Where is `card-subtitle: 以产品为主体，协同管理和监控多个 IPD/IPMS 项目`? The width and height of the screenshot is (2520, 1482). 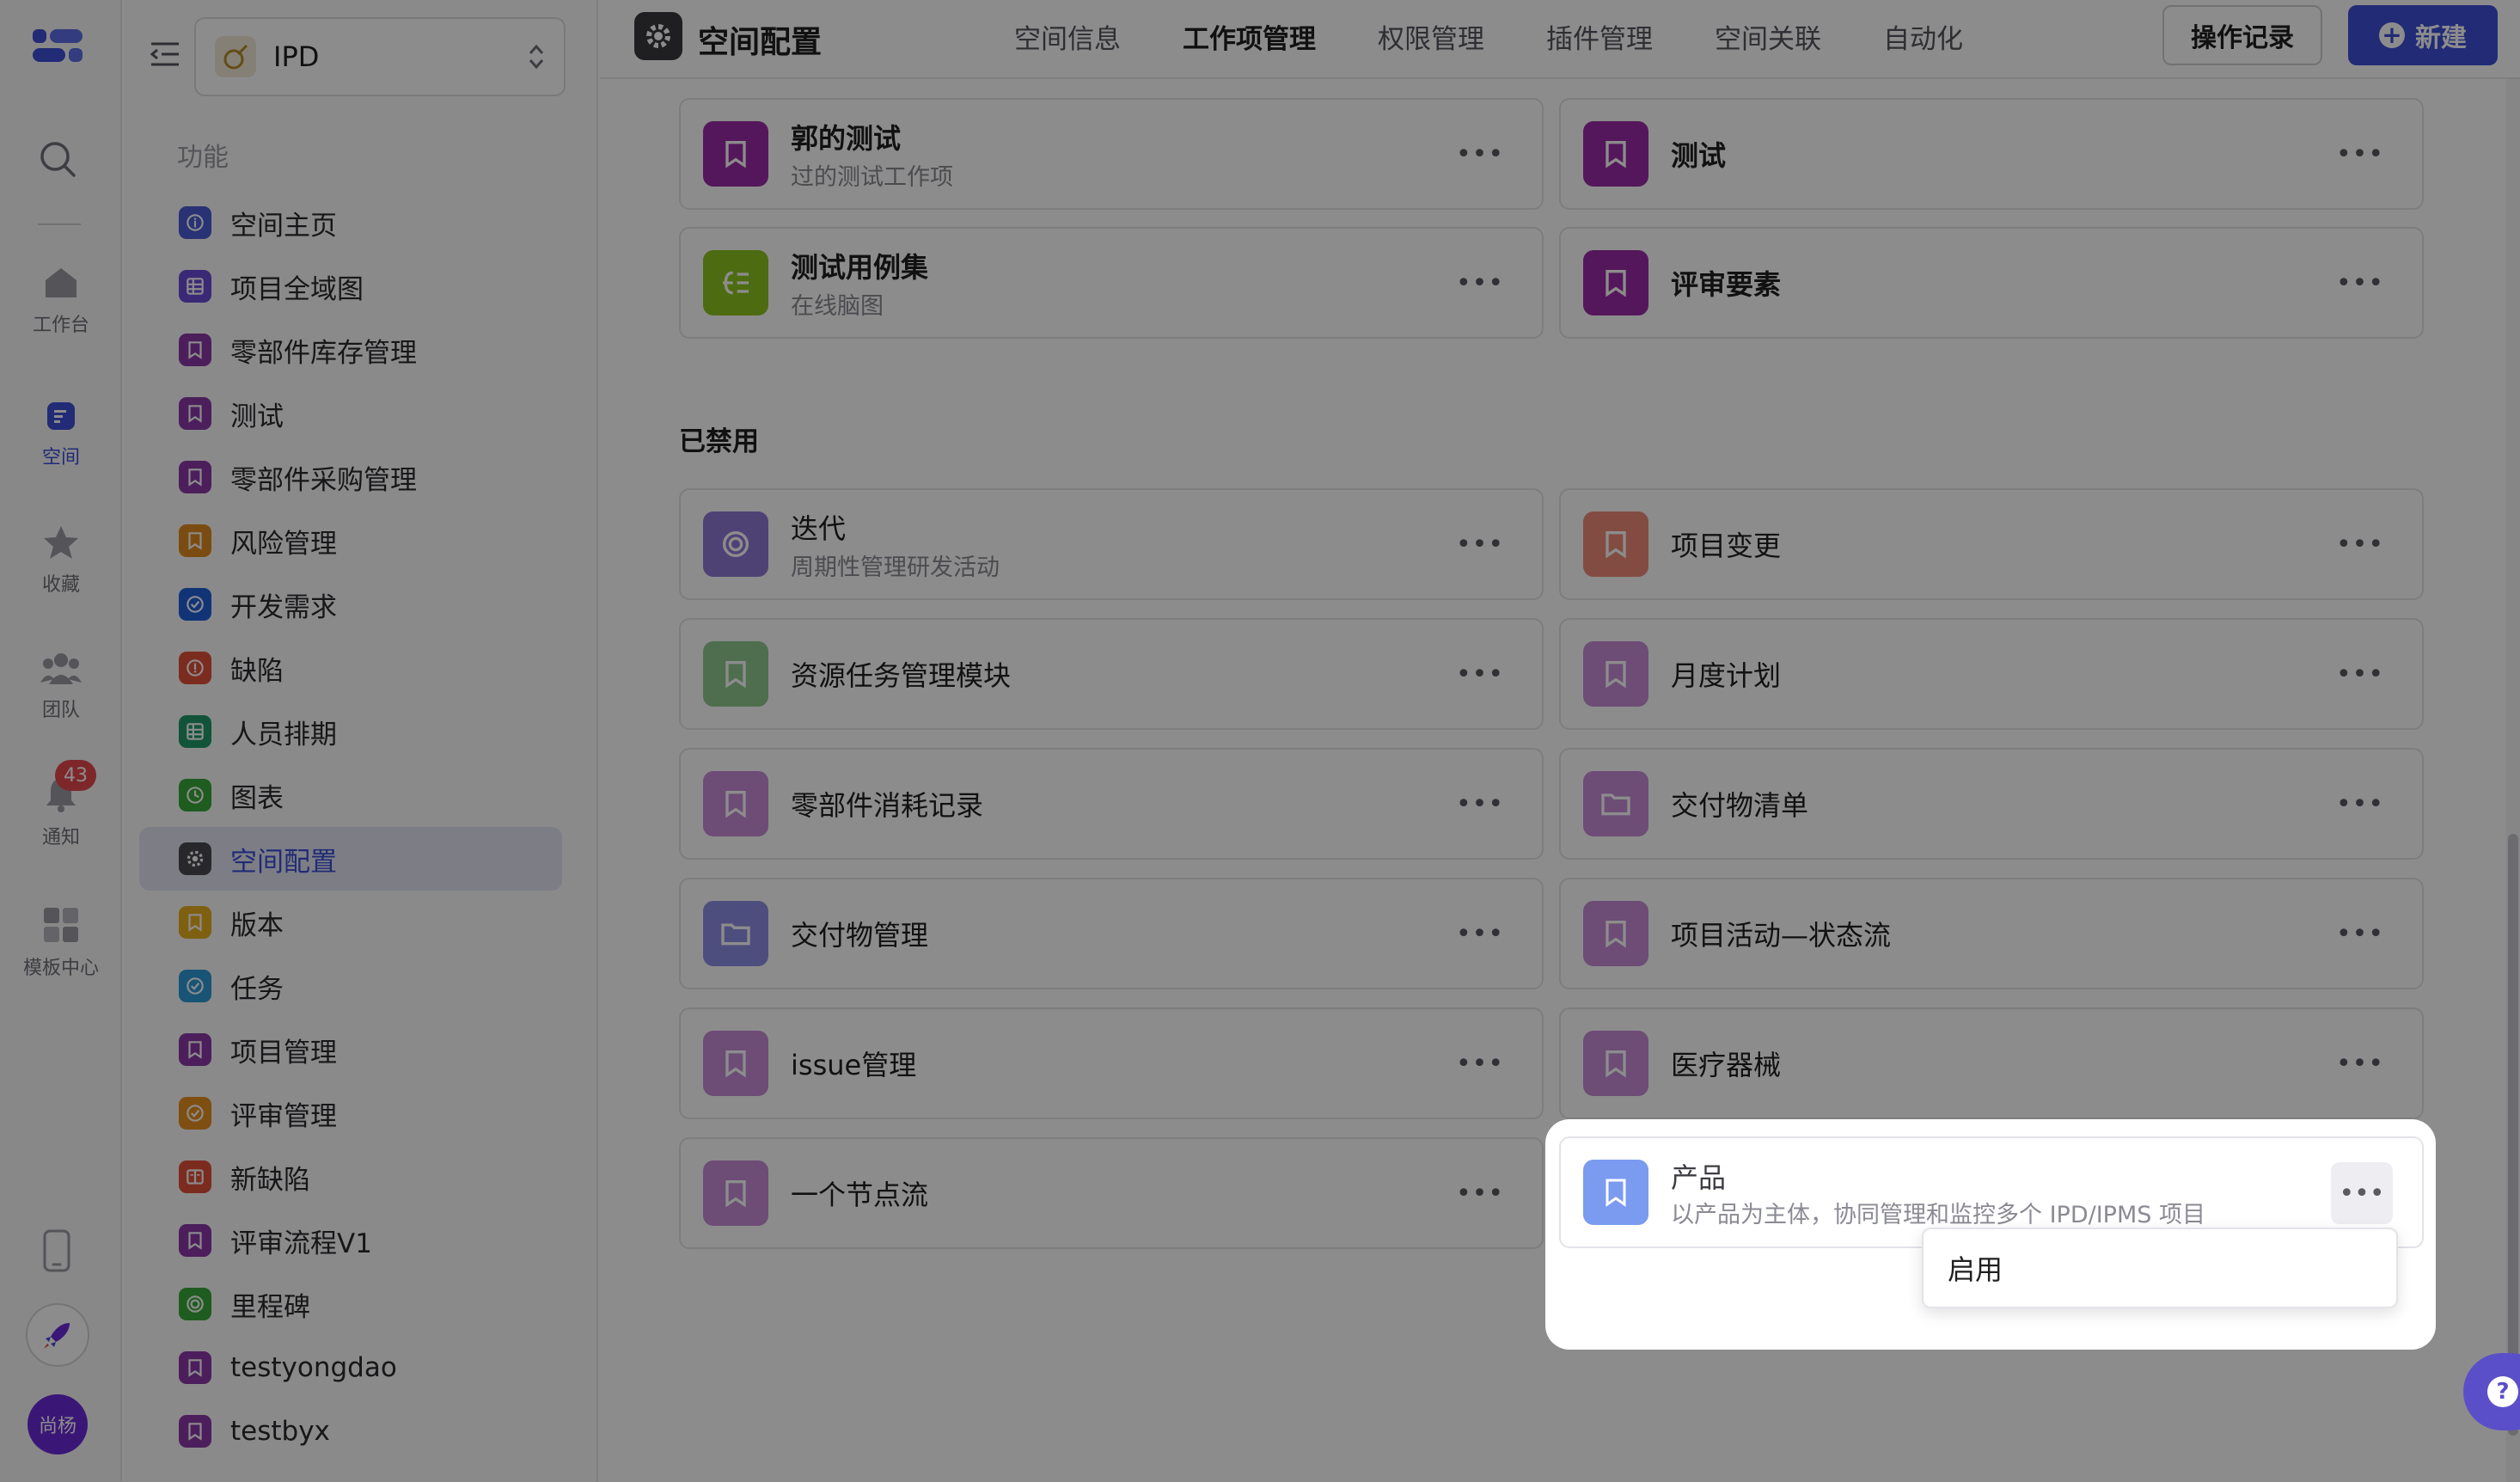 card-subtitle: 以产品为主体，协同管理和监控多个 IPD/IPMS 项目 is located at coordinates (1938, 1214).